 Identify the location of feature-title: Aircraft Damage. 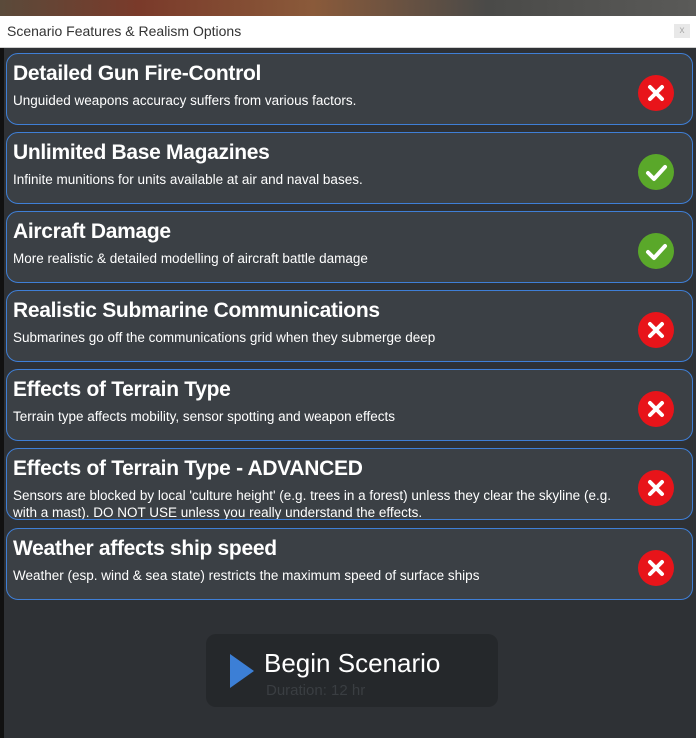
(92, 231).